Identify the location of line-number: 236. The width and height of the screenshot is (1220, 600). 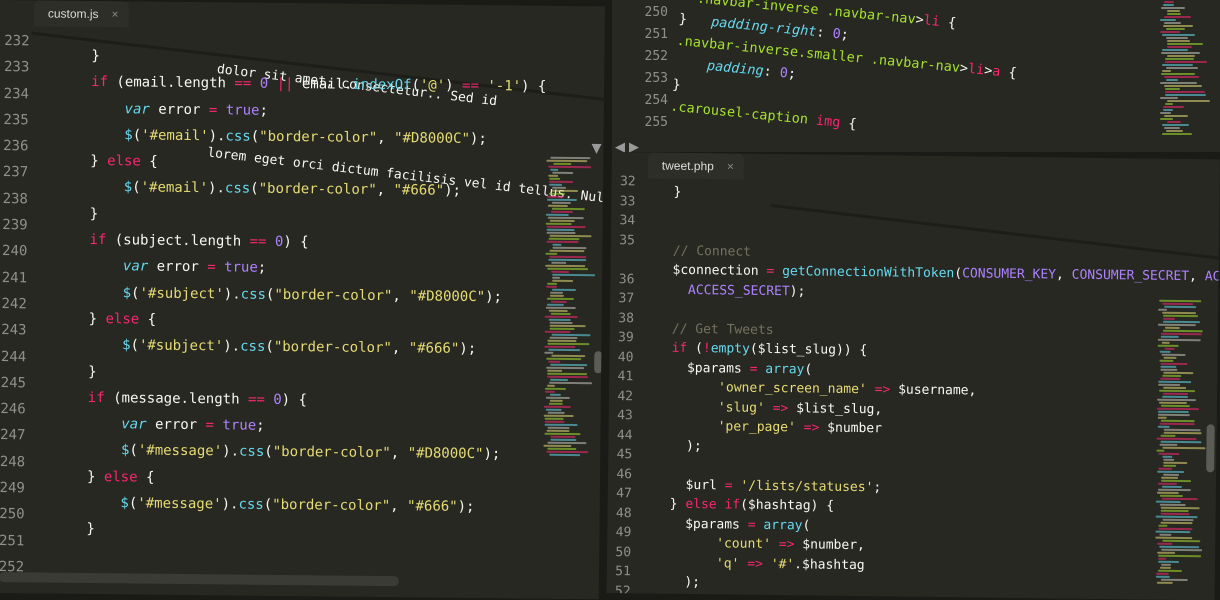
(16, 146).